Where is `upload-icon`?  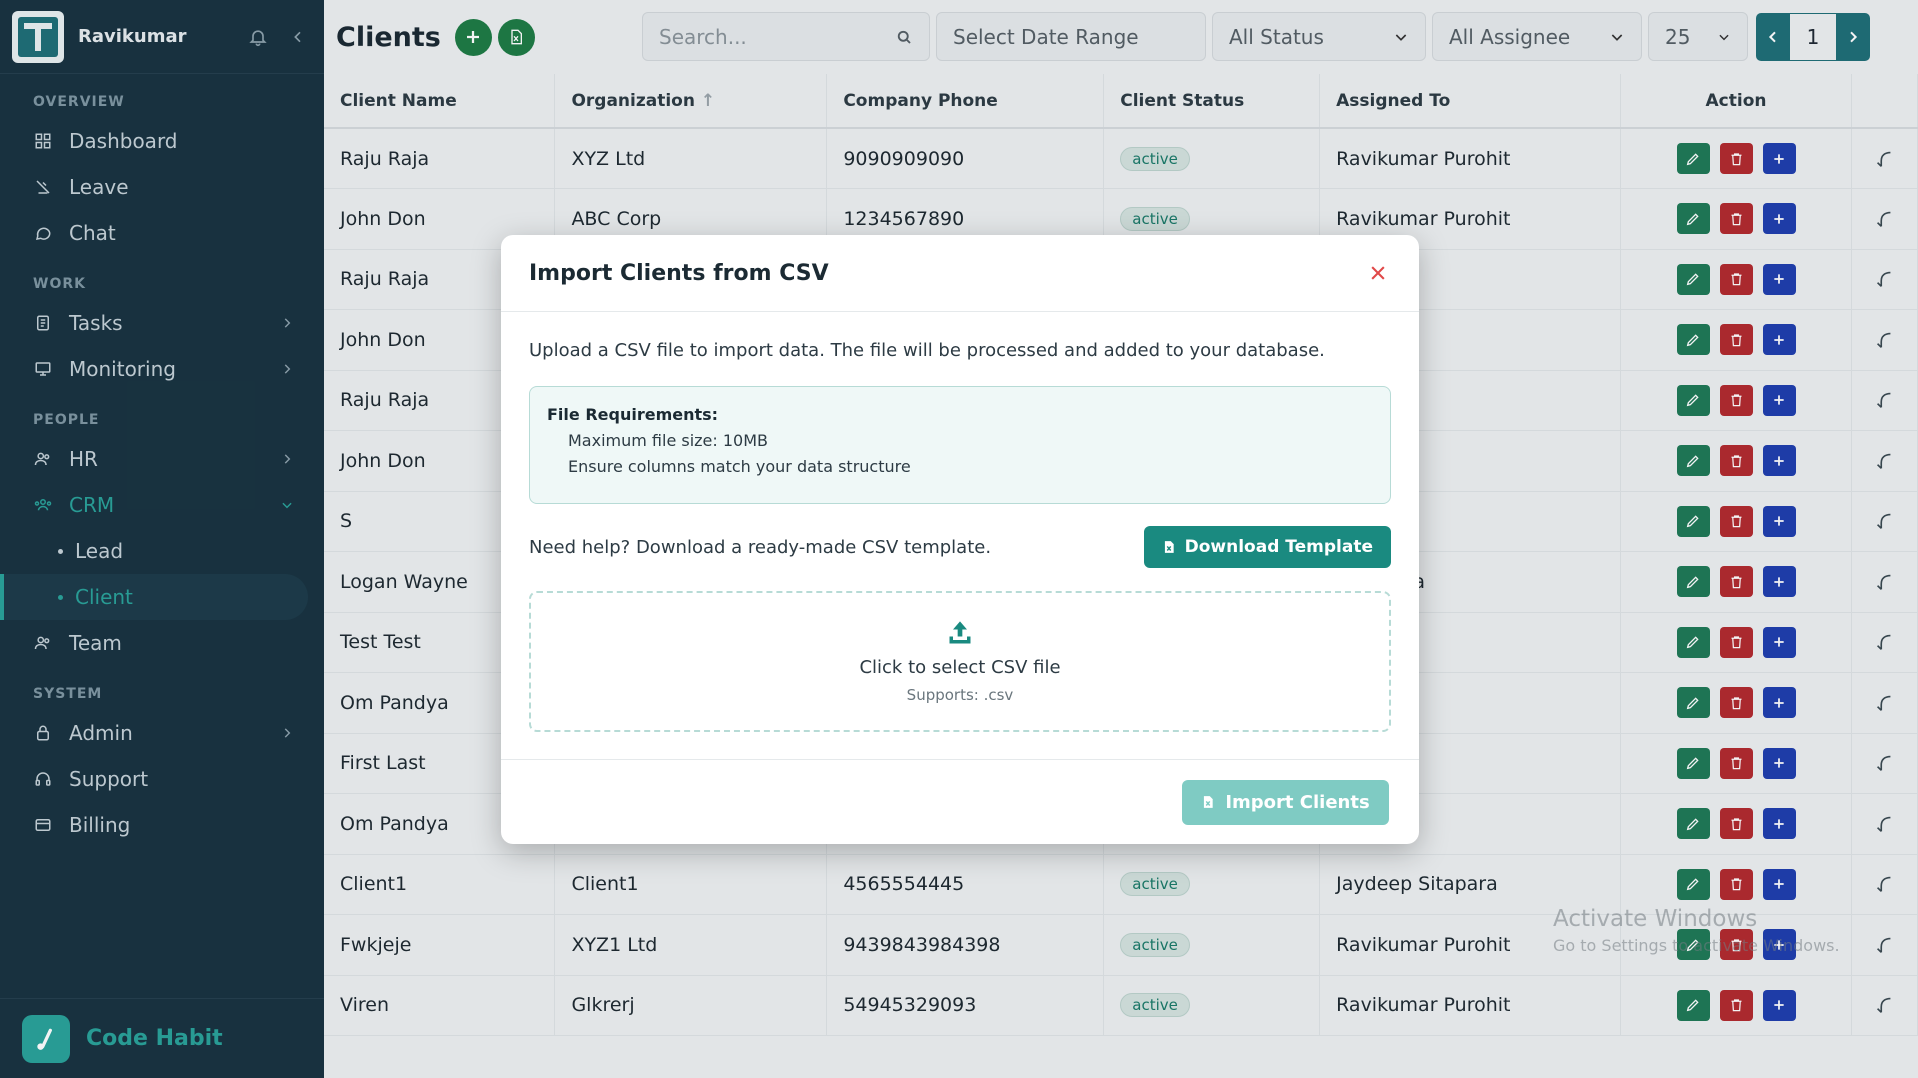
upload-icon is located at coordinates (960, 632).